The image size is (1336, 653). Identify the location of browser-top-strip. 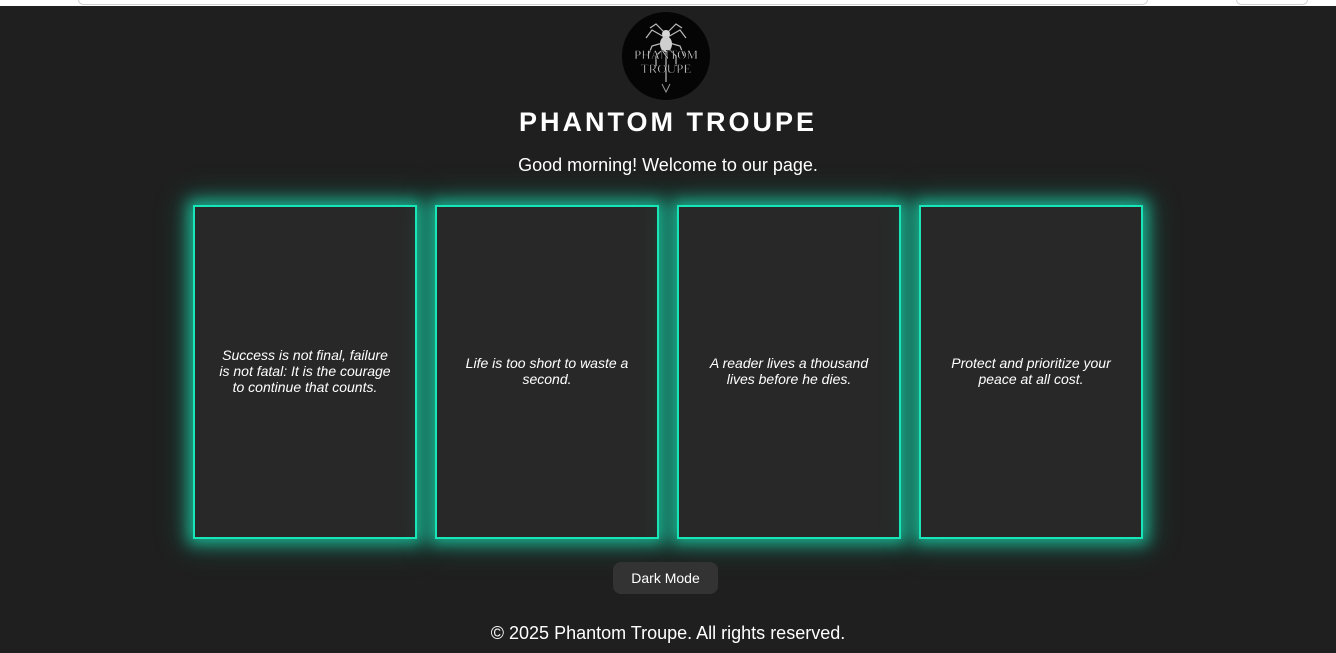
(668, 3).